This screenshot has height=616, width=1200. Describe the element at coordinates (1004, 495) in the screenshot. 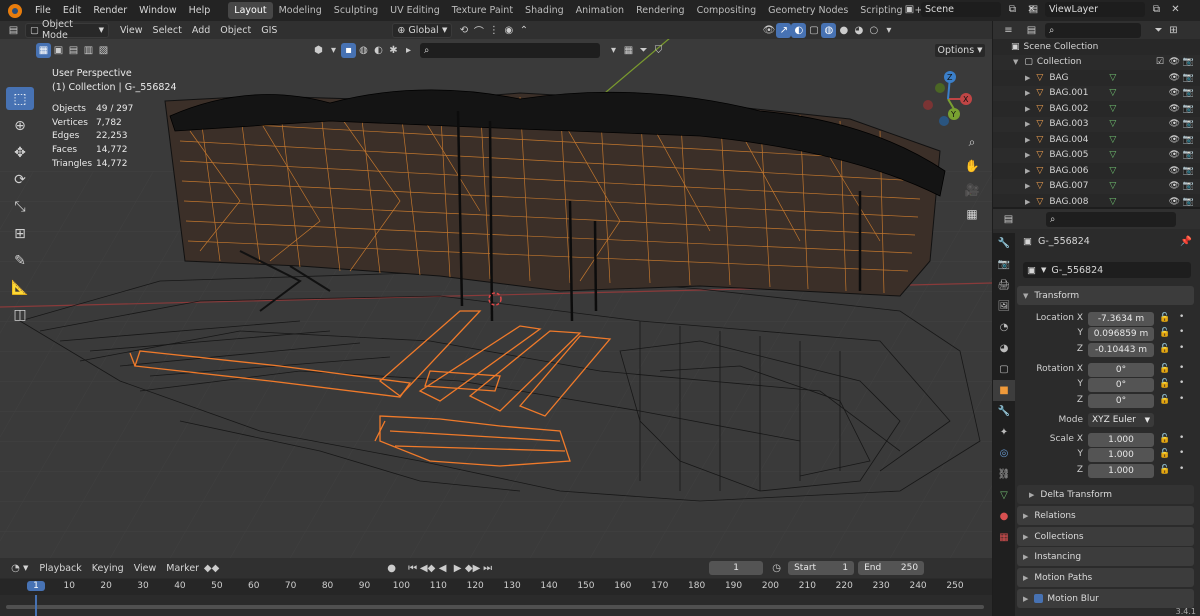

I see `data-tab-icon: ▽` at that location.